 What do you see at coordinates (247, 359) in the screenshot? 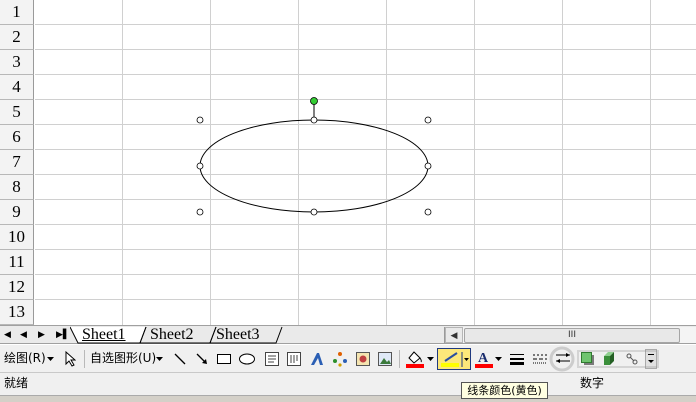
I see `oval-icon` at bounding box center [247, 359].